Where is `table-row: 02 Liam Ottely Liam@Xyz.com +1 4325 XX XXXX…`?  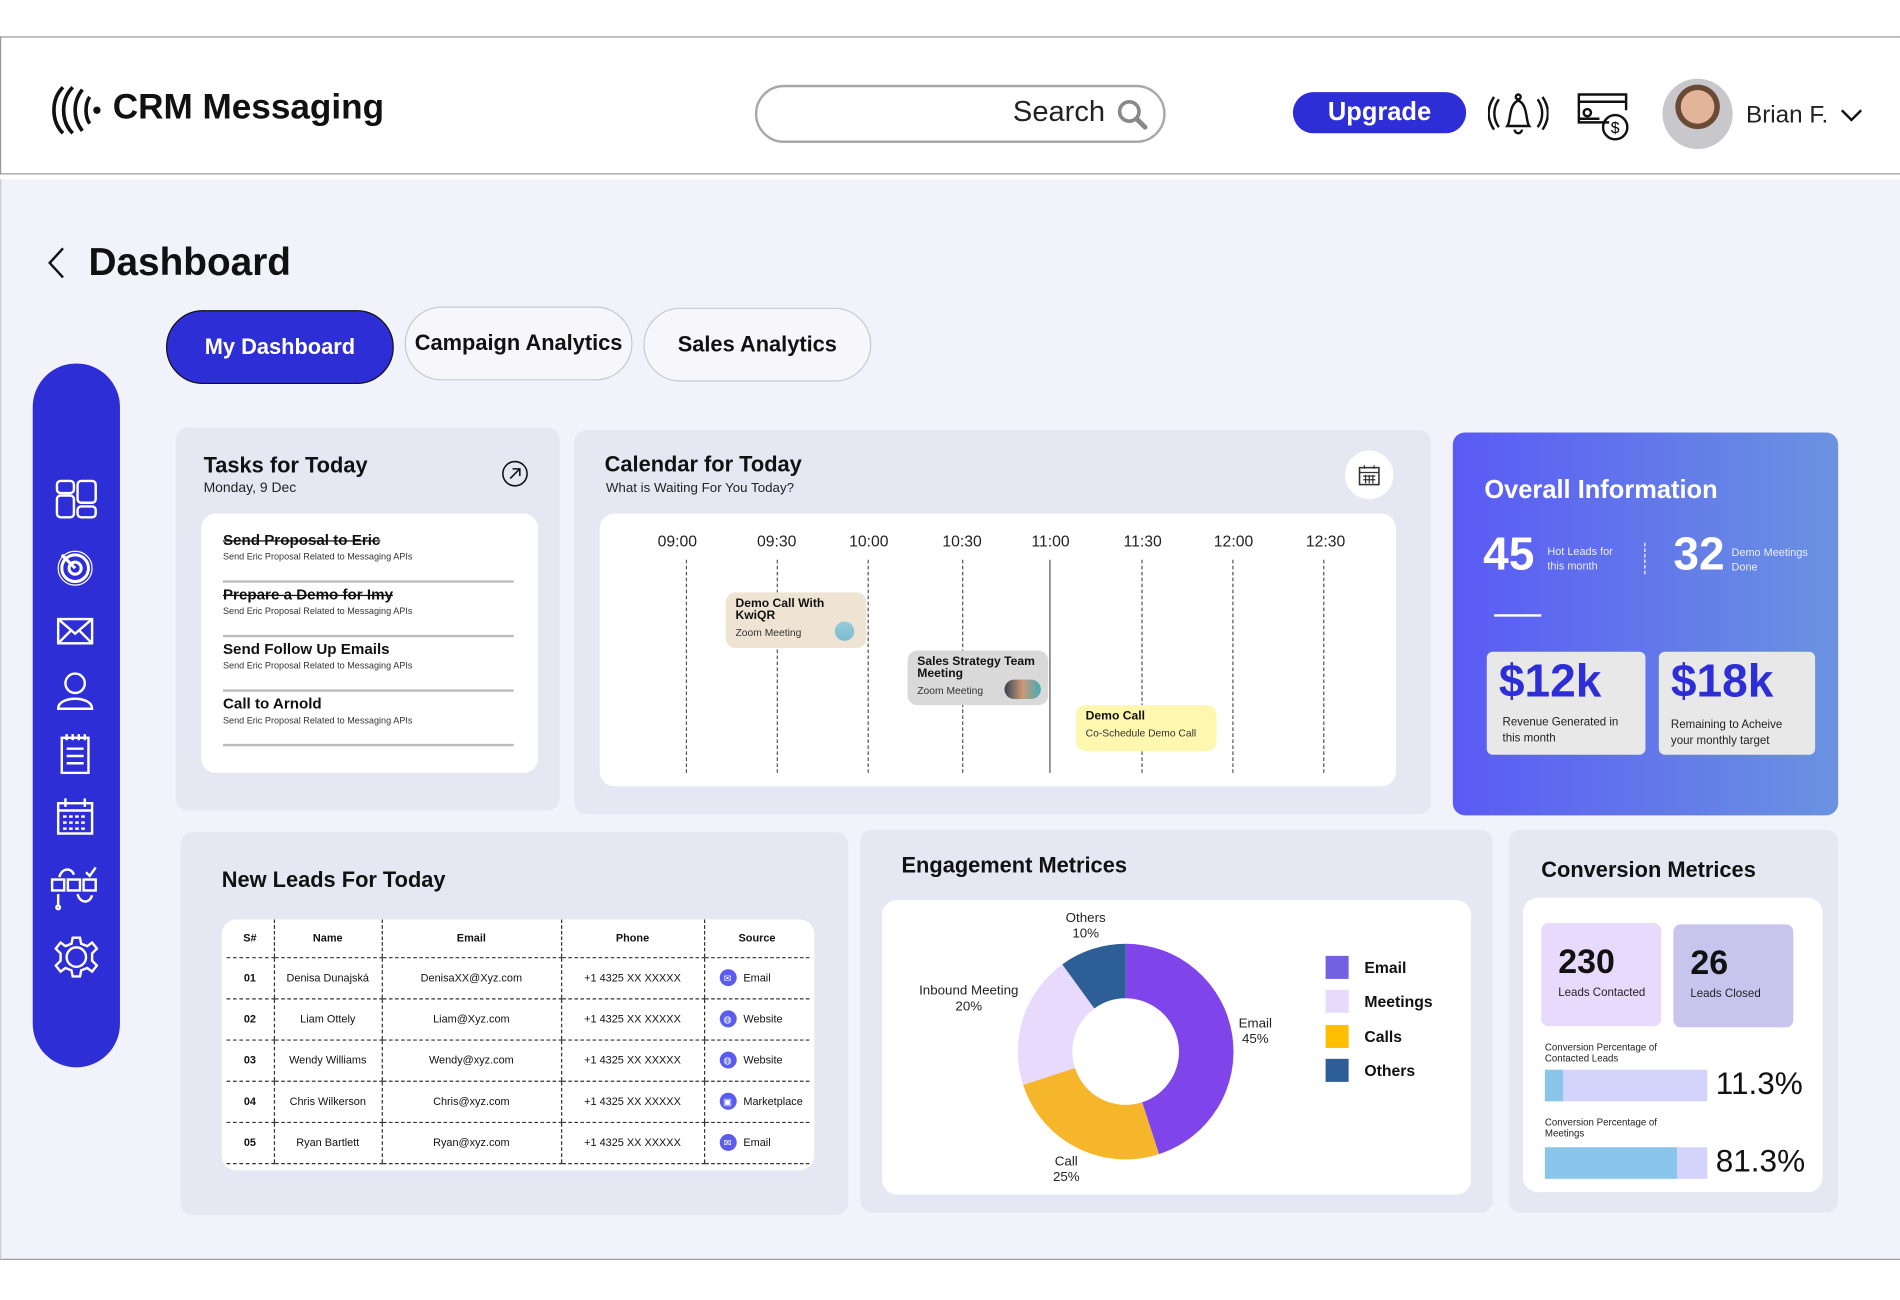
table-row: 02 Liam Ottely Liam@Xyz.com +1 4325 XX XXXX… is located at coordinates (518, 1019).